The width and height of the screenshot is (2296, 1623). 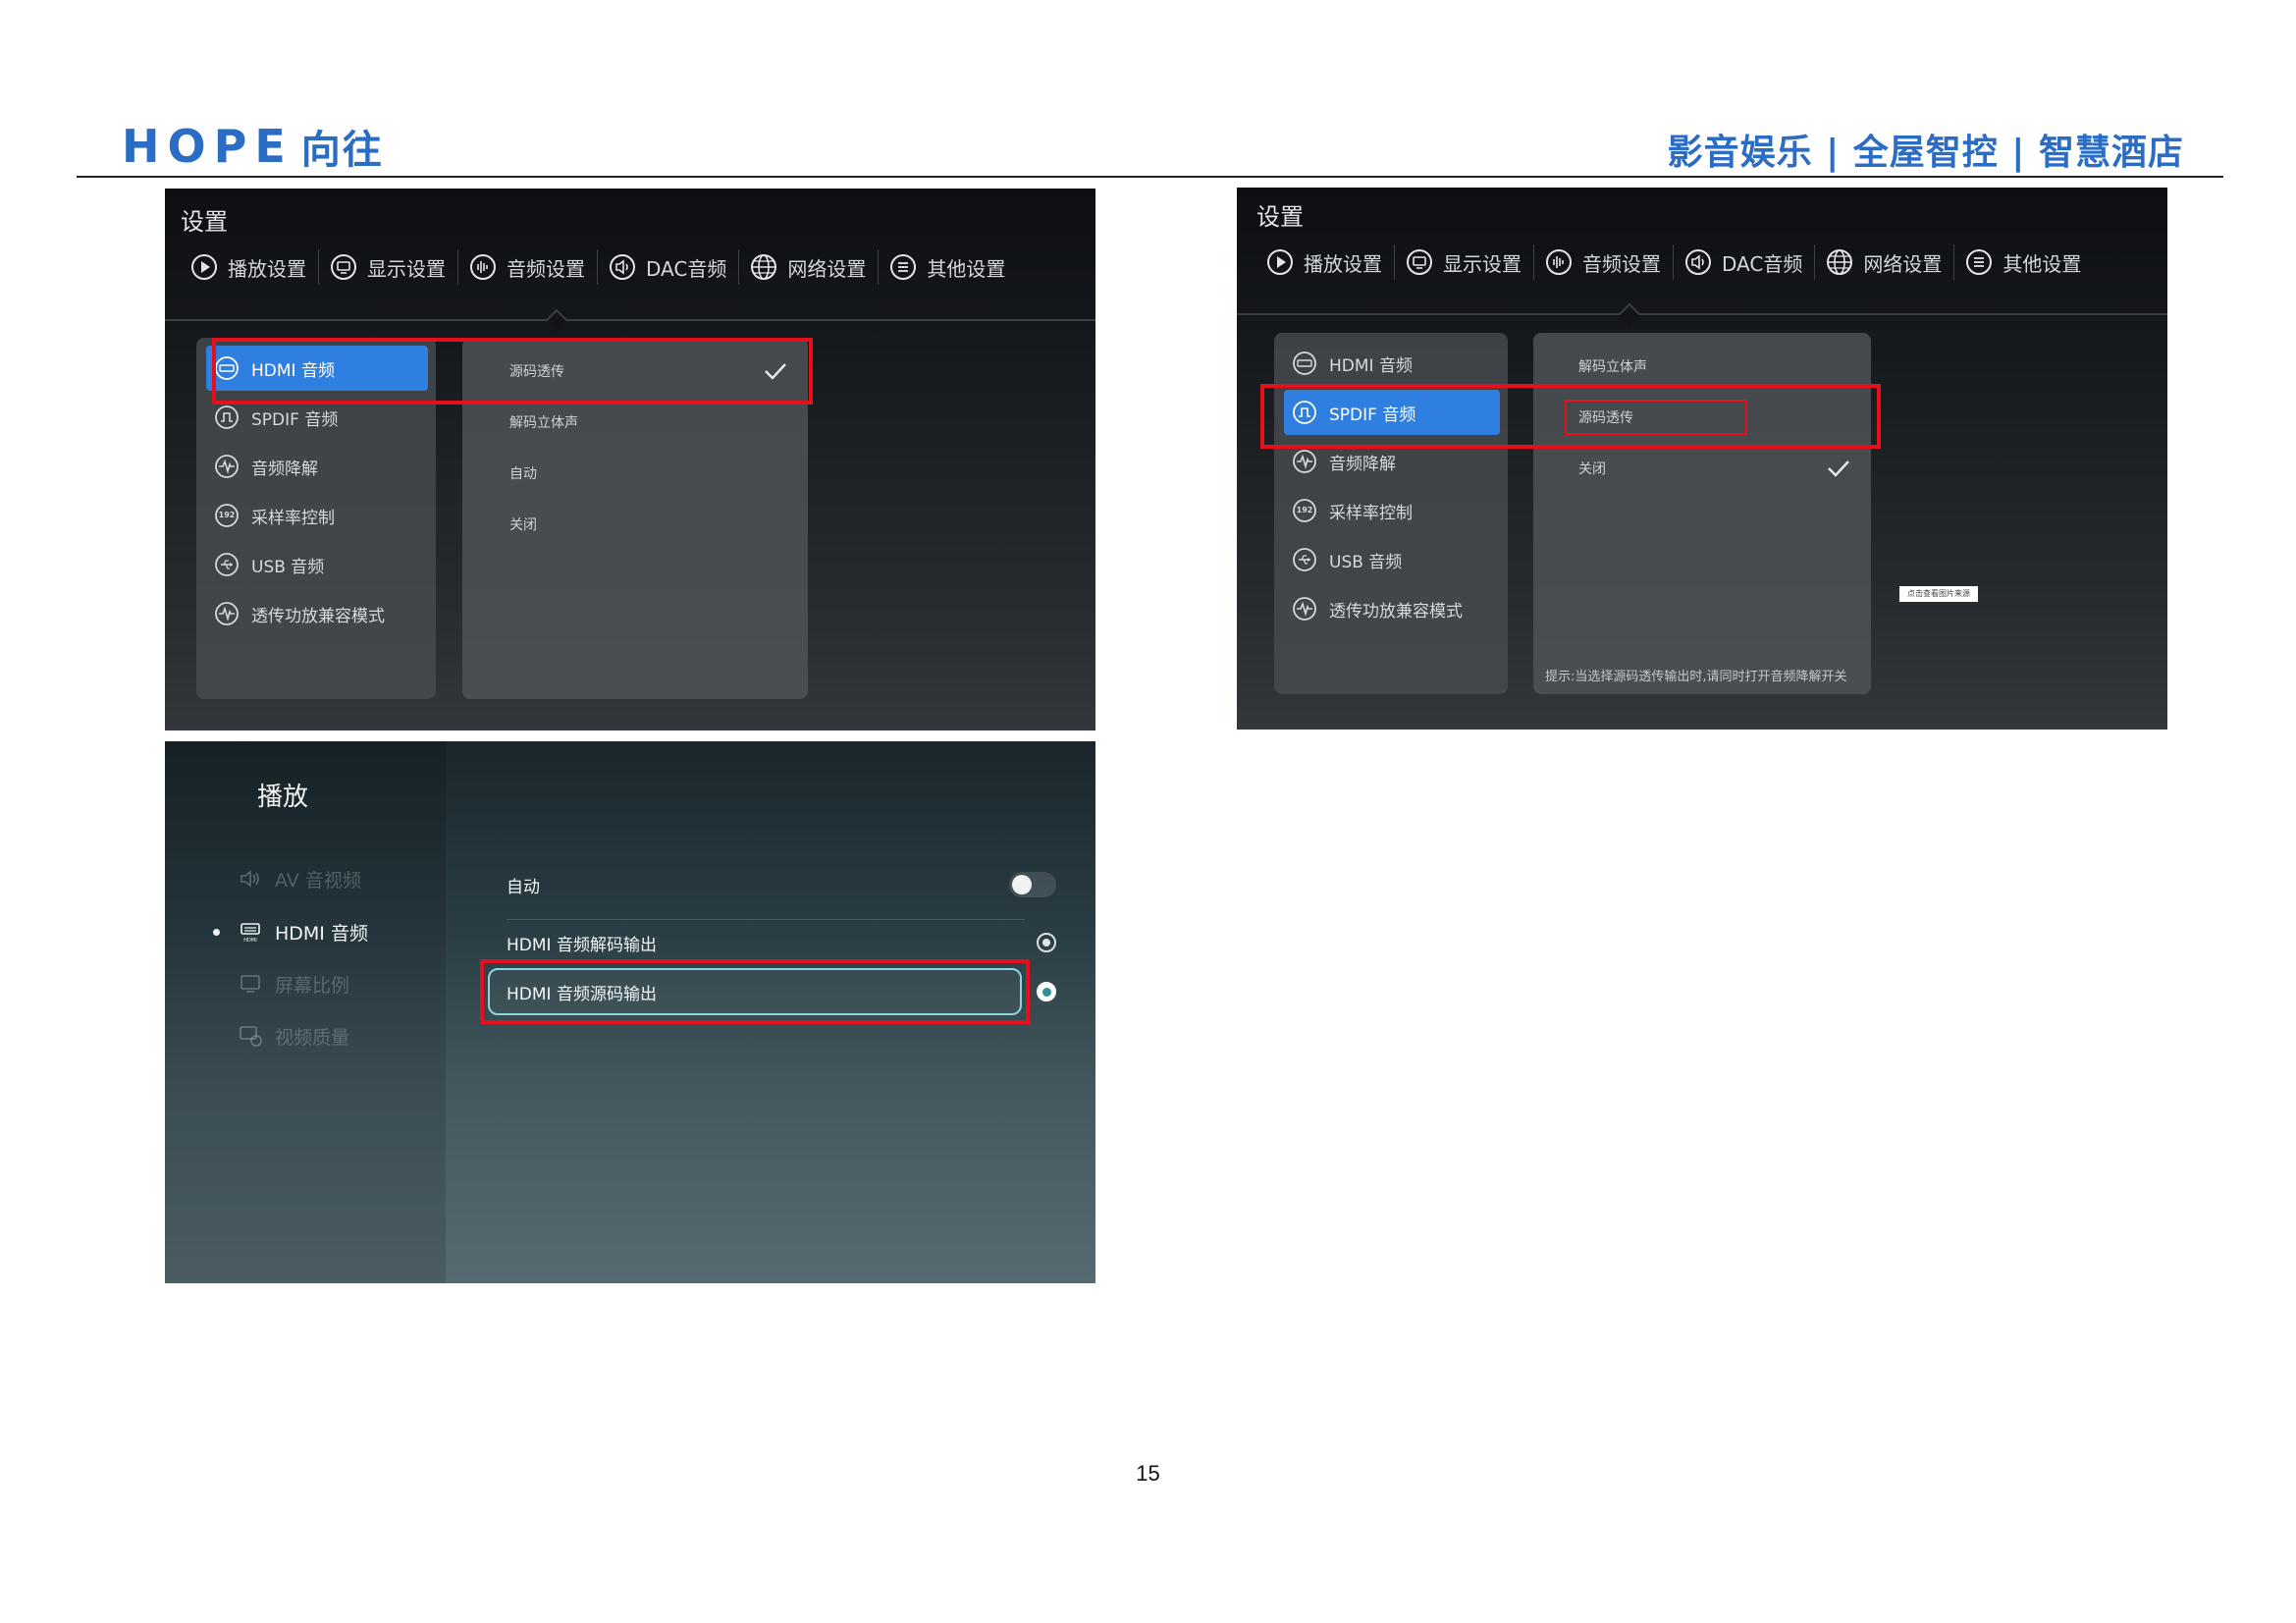 What do you see at coordinates (250, 879) in the screenshot?
I see `speaker-icon` at bounding box center [250, 879].